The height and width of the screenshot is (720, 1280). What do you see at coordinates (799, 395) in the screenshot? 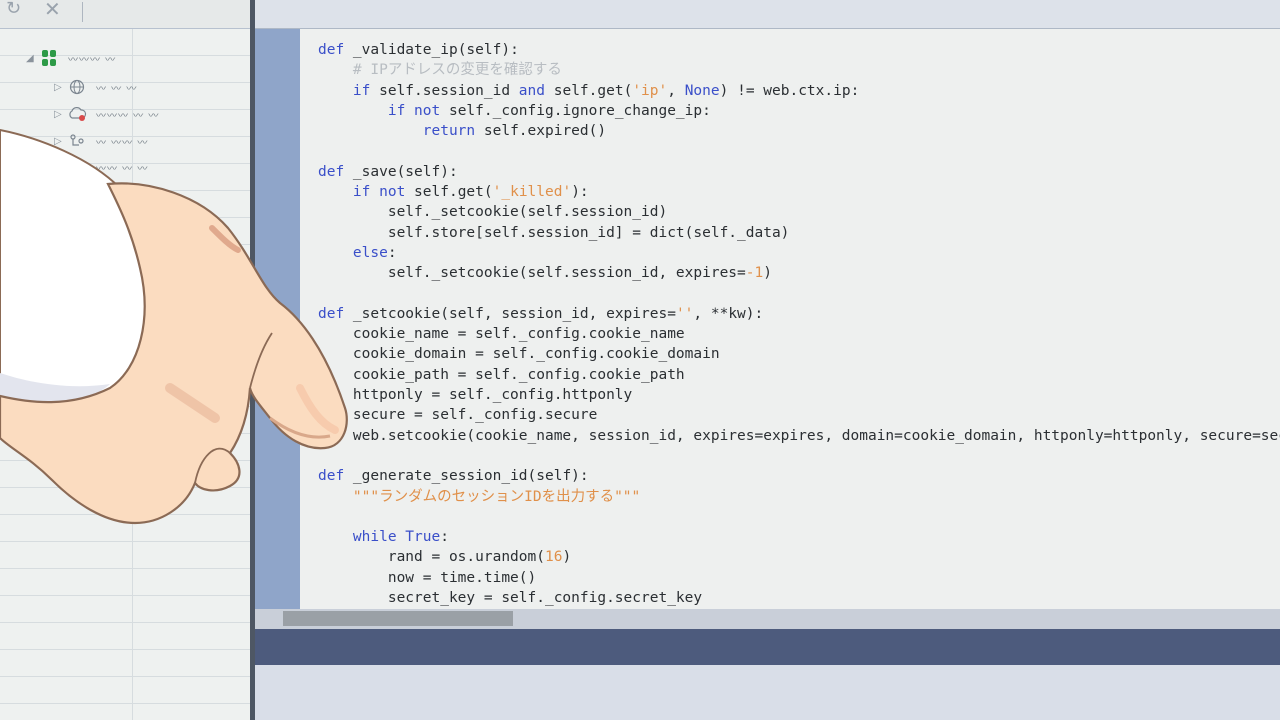
I see `code-line: httponly = self._config.httponly` at bounding box center [799, 395].